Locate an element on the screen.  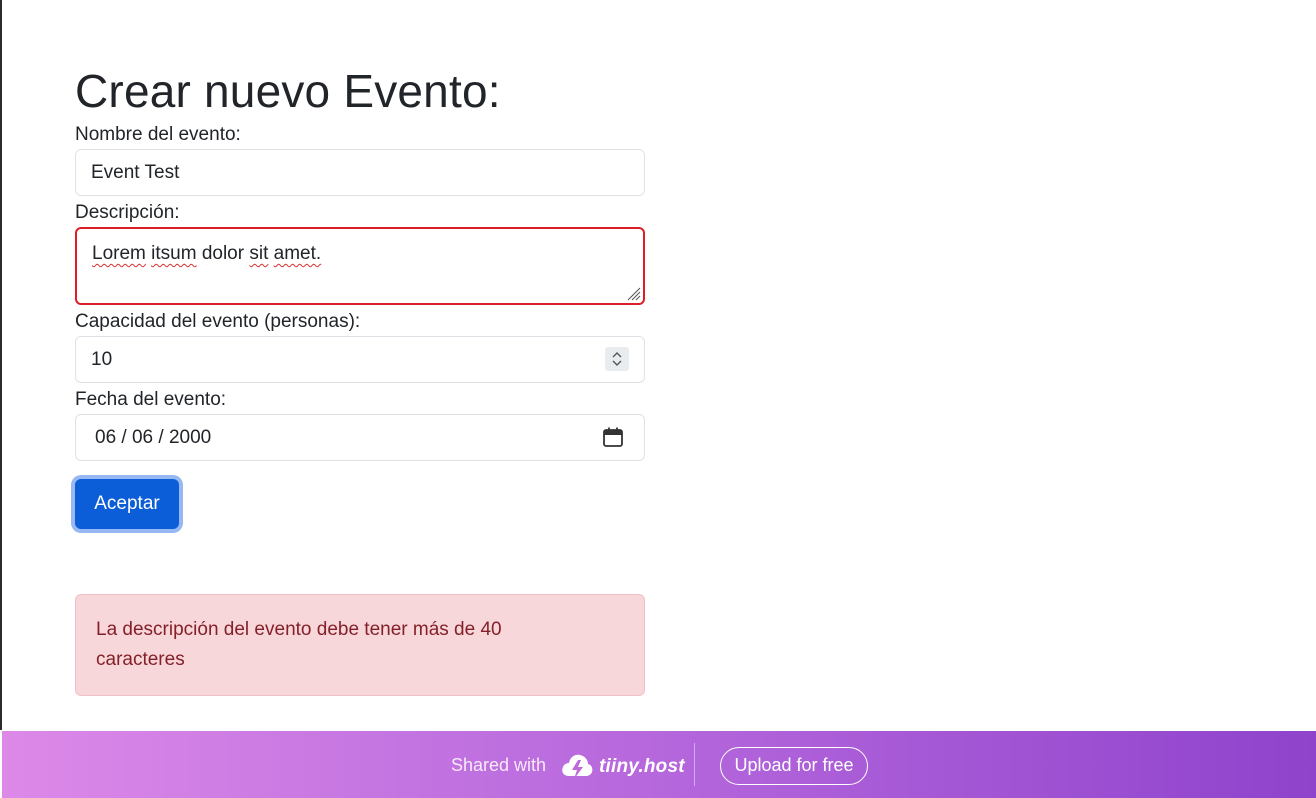
description-label: Descripción: is located at coordinates (127, 212).